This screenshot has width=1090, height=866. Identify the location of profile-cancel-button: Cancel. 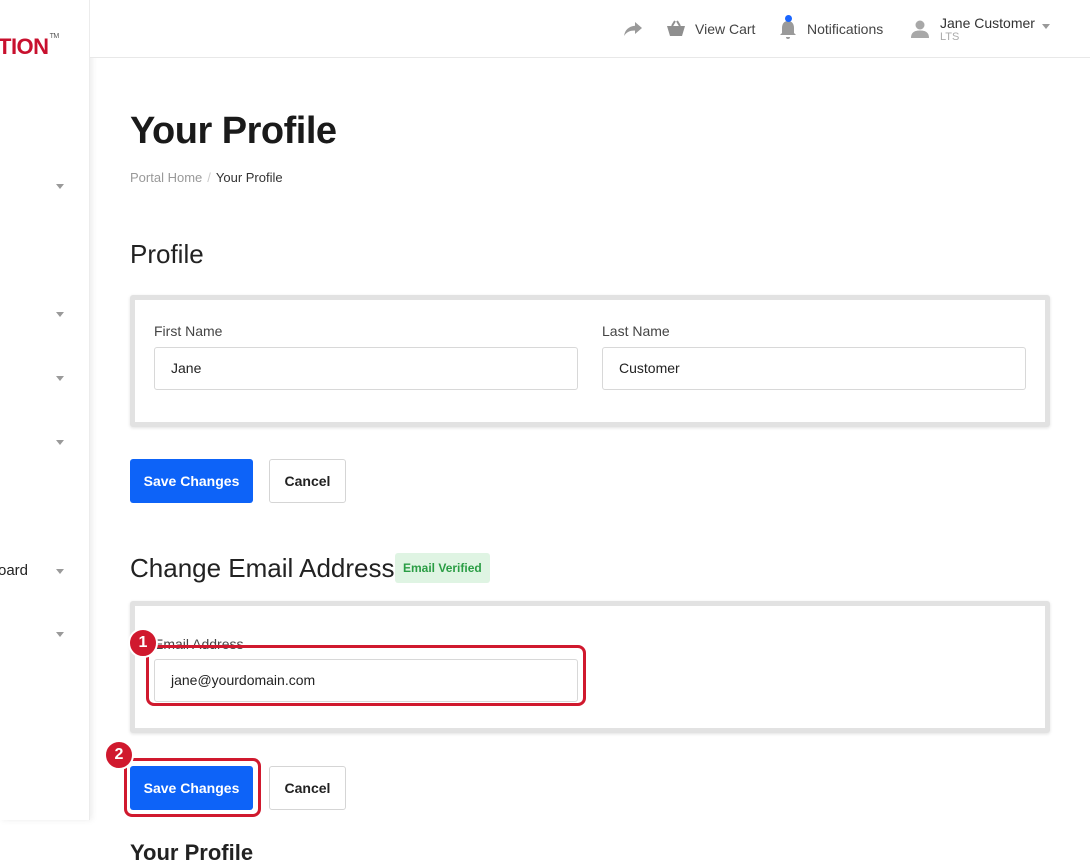
(307, 481).